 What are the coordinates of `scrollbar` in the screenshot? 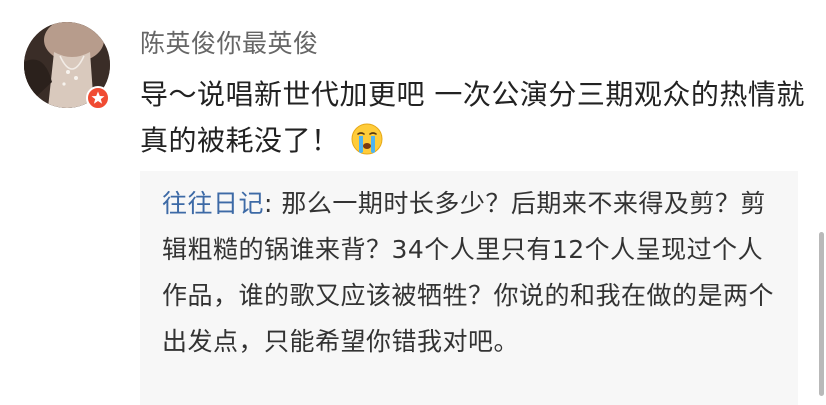 It's located at (821, 314).